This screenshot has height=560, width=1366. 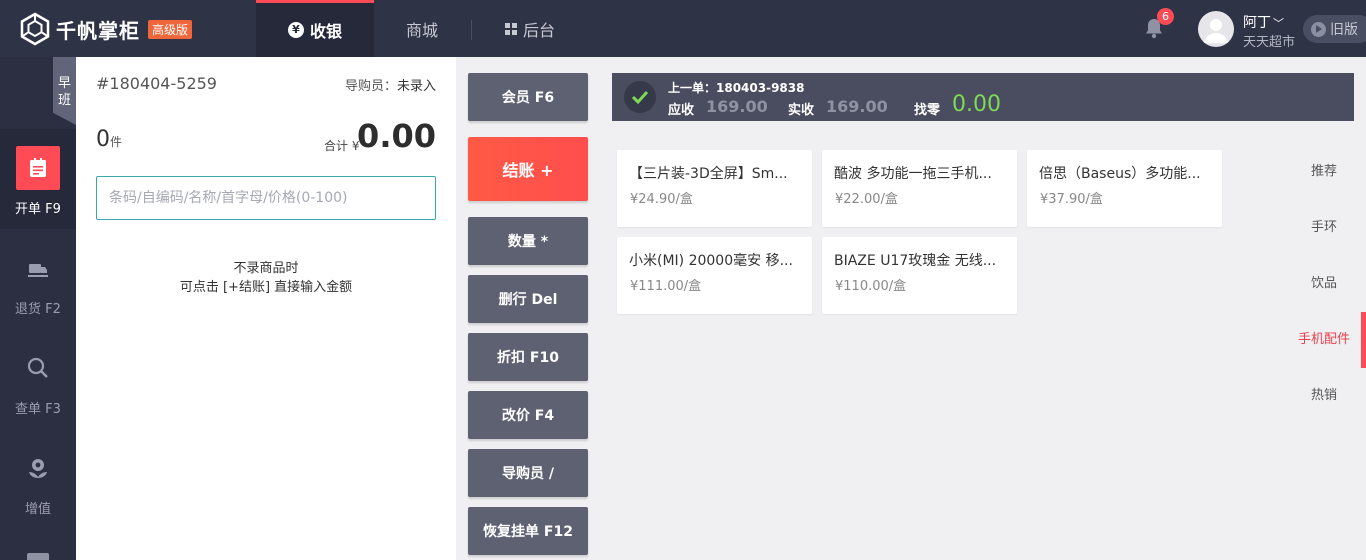 I want to click on product-card: BIAZE U17玫瑰金 无线... ¥110.00/盒, so click(x=919, y=275).